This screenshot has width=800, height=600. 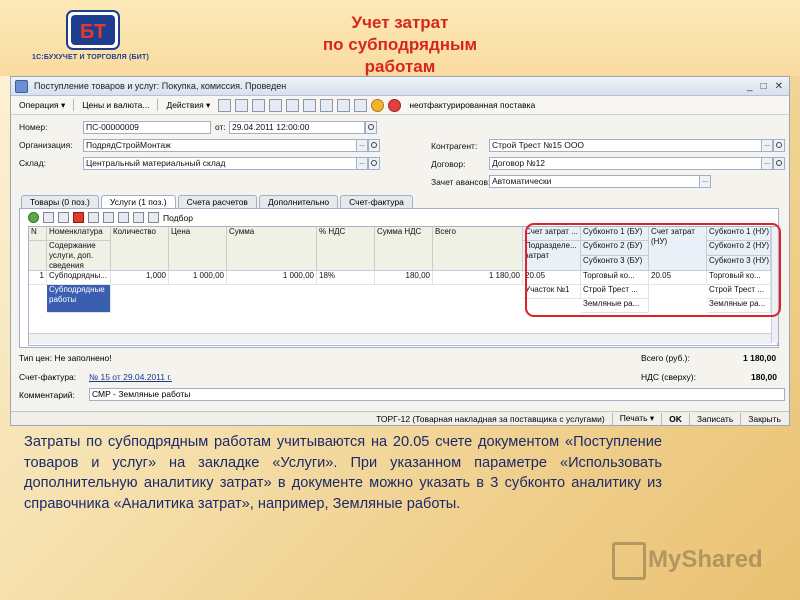 I want to click on total-label: Всего (руб.):, so click(x=665, y=358).